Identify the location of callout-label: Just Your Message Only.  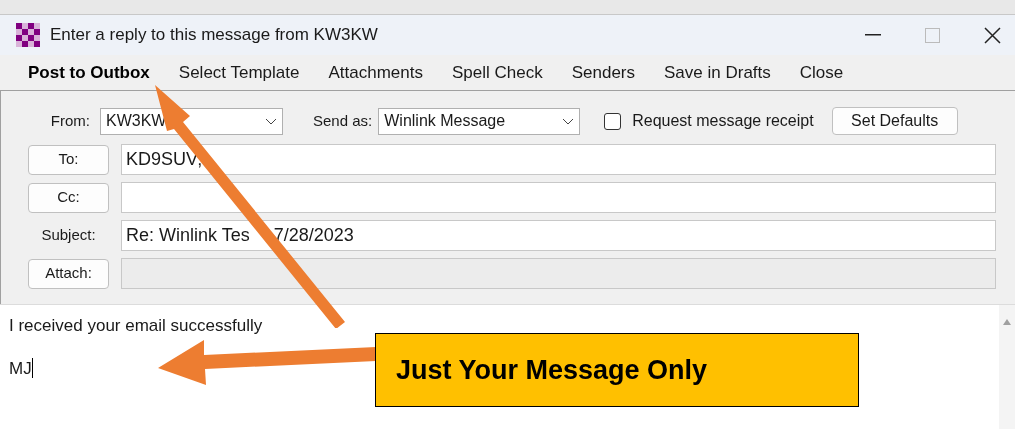
(617, 370).